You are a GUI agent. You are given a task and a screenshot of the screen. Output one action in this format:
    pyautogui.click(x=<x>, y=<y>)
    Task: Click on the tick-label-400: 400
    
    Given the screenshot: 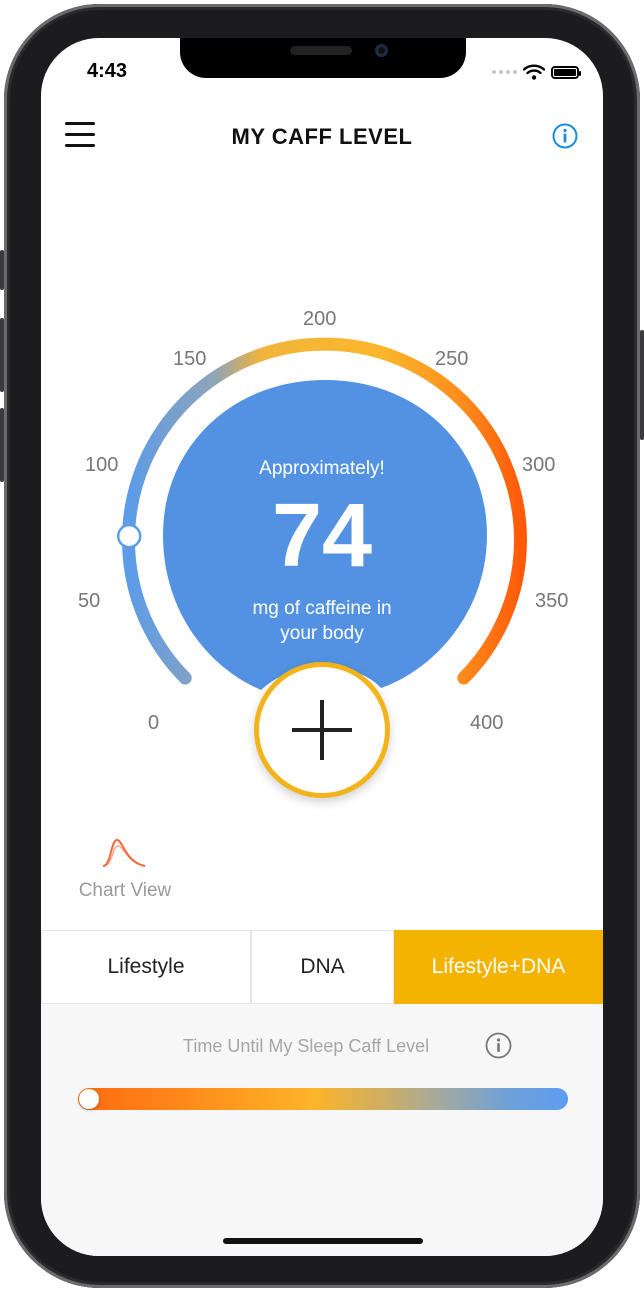 What is the action you would take?
    pyautogui.click(x=487, y=723)
    